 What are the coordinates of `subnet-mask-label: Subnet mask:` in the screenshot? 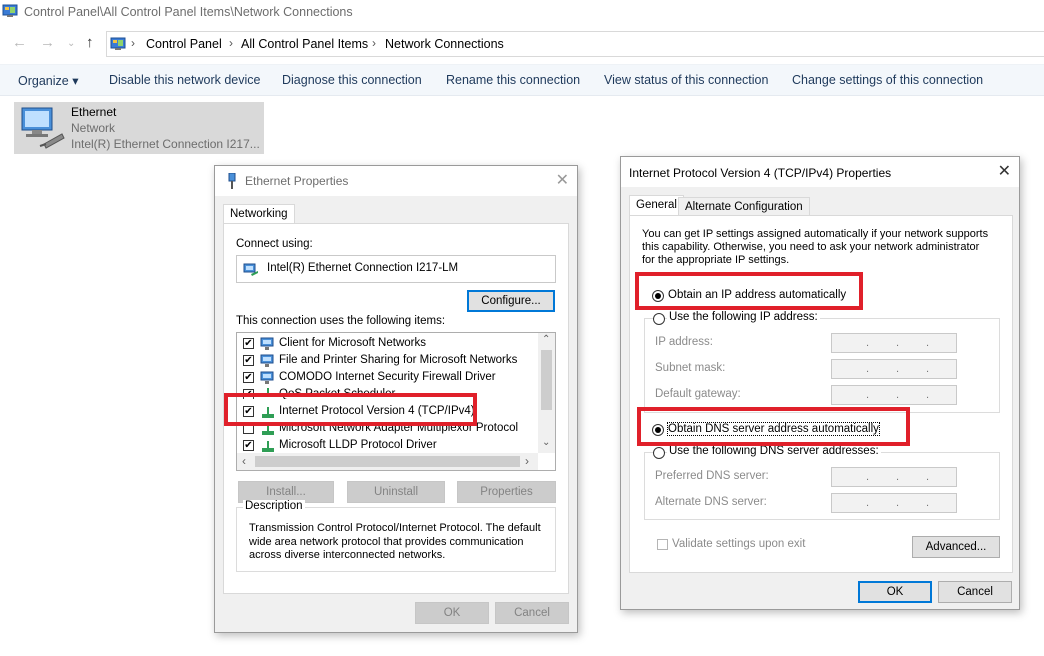 It's located at (690, 368).